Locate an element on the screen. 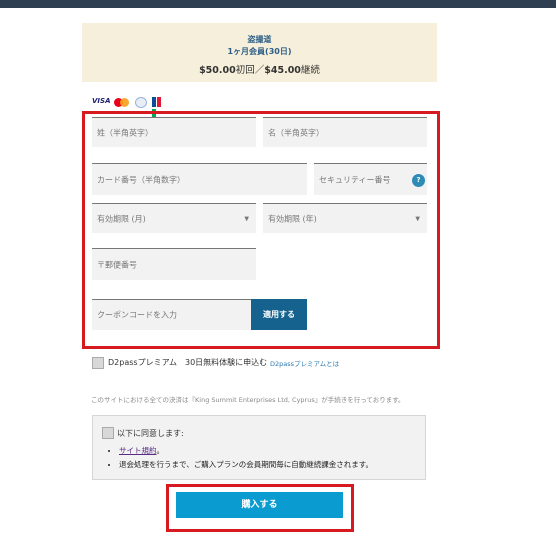 The width and height of the screenshot is (556, 547). premium-info-link: D2passプレミアムとは is located at coordinates (304, 363).